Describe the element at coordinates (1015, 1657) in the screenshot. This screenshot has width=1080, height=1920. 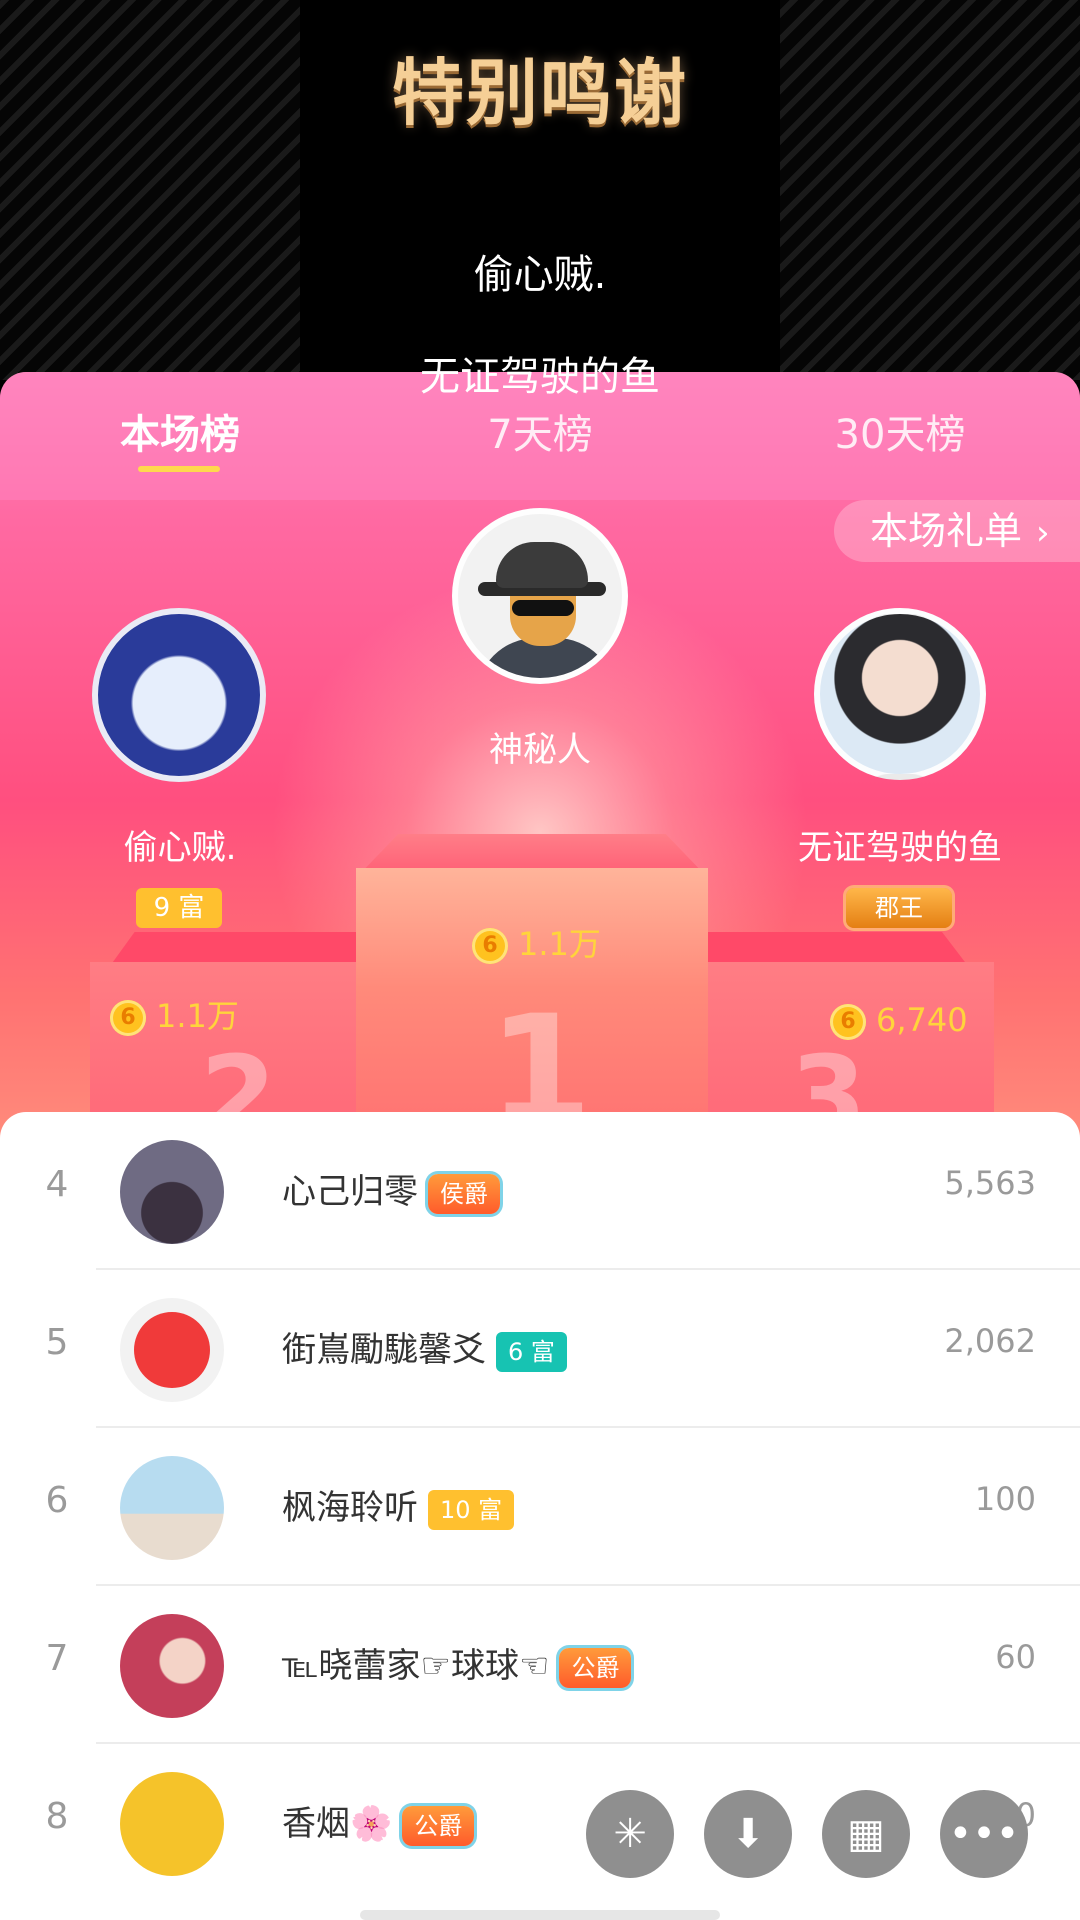
I see `score: 60` at that location.